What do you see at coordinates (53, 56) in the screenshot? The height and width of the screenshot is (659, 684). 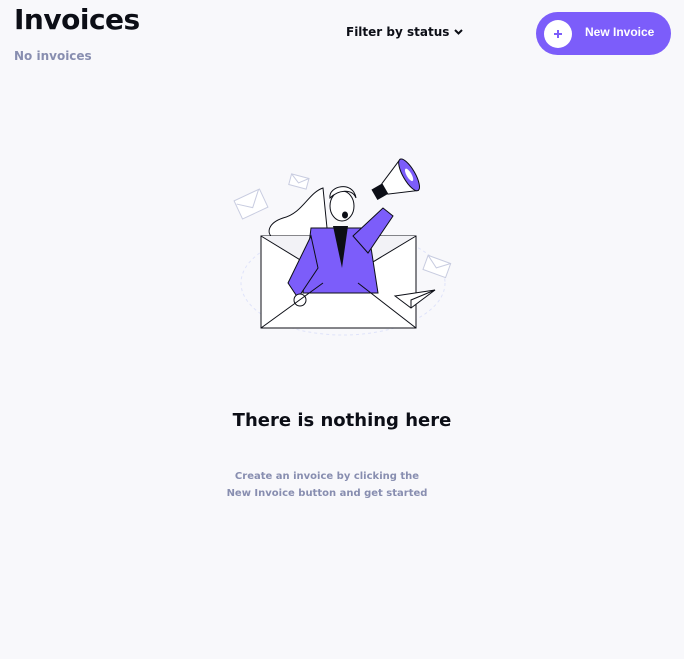 I see `invoice-count: No invoices` at bounding box center [53, 56].